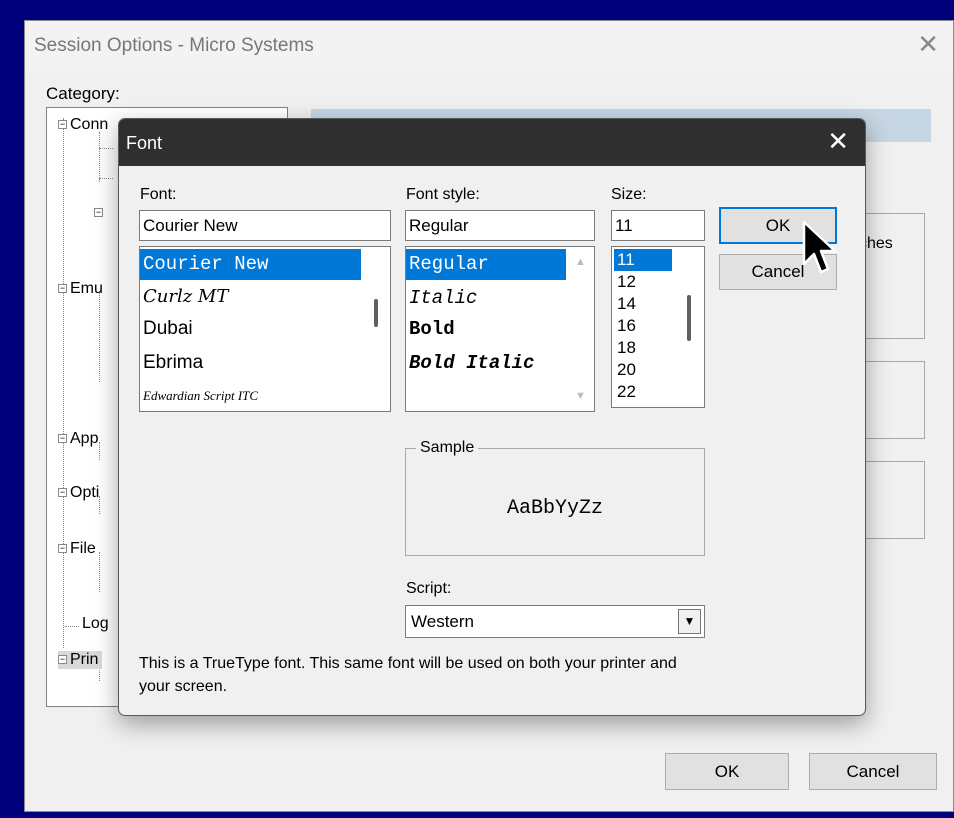 This screenshot has height=818, width=954. Describe the element at coordinates (658, 327) in the screenshot. I see `size-list: 11 12 14 16 18 20 22` at that location.